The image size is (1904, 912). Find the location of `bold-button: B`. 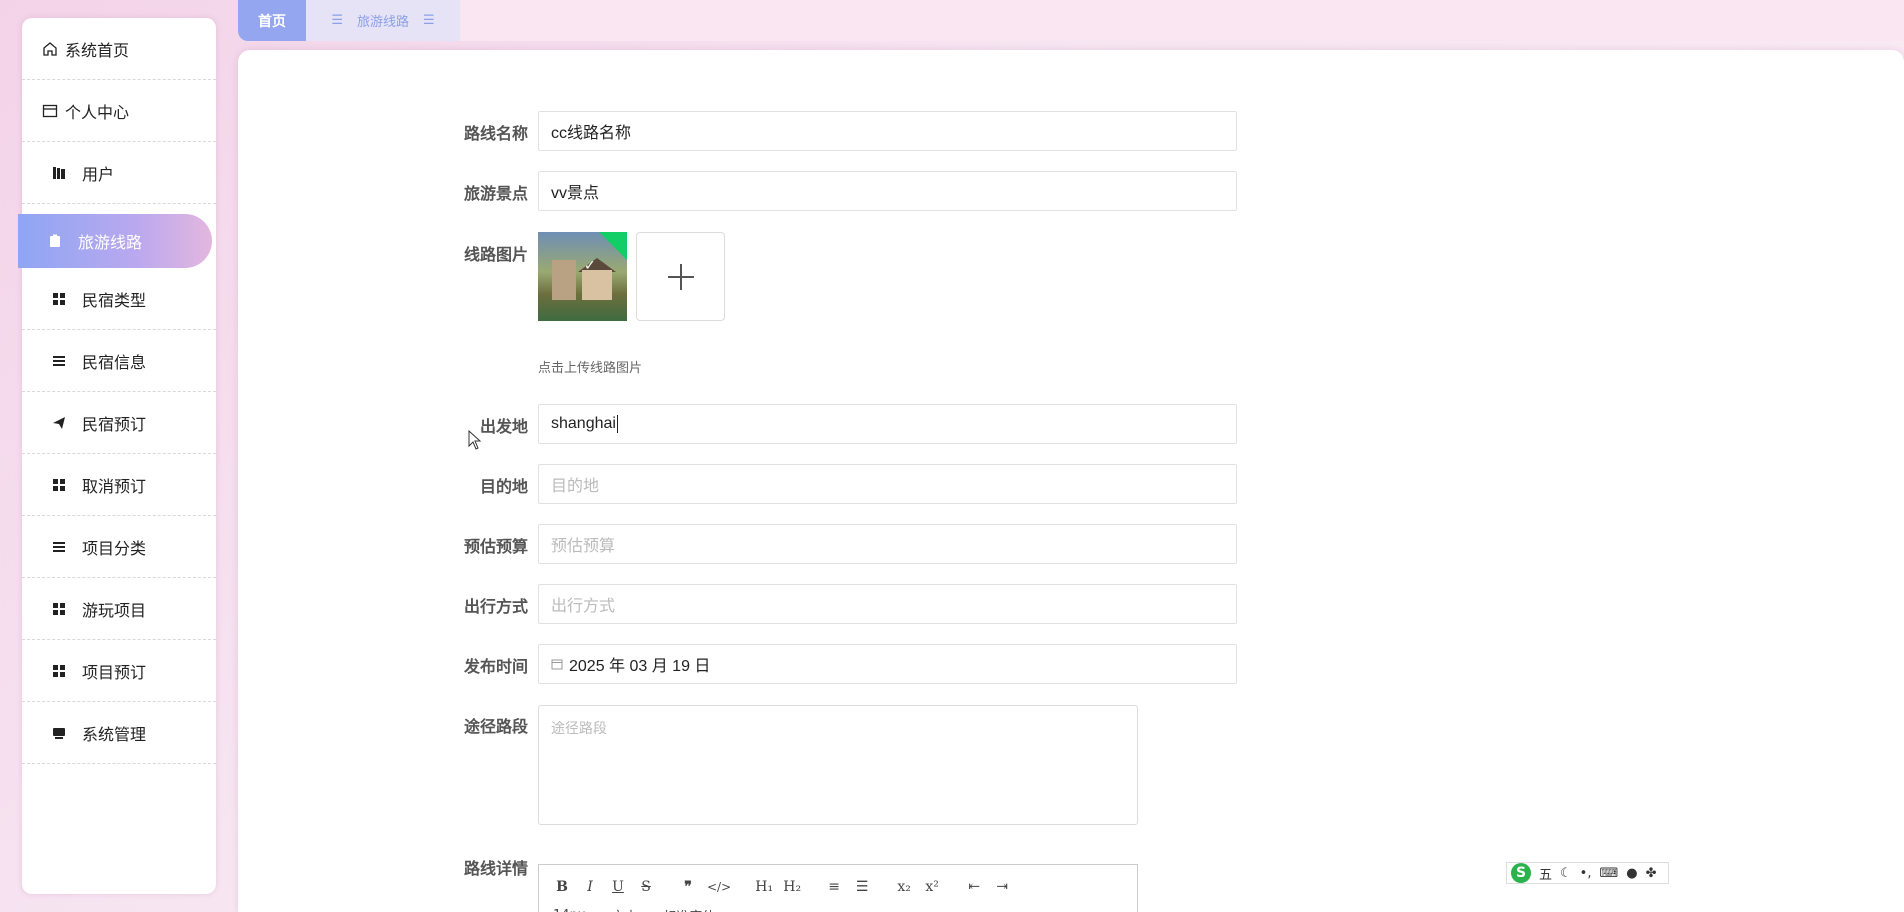

bold-button: B is located at coordinates (562, 887).